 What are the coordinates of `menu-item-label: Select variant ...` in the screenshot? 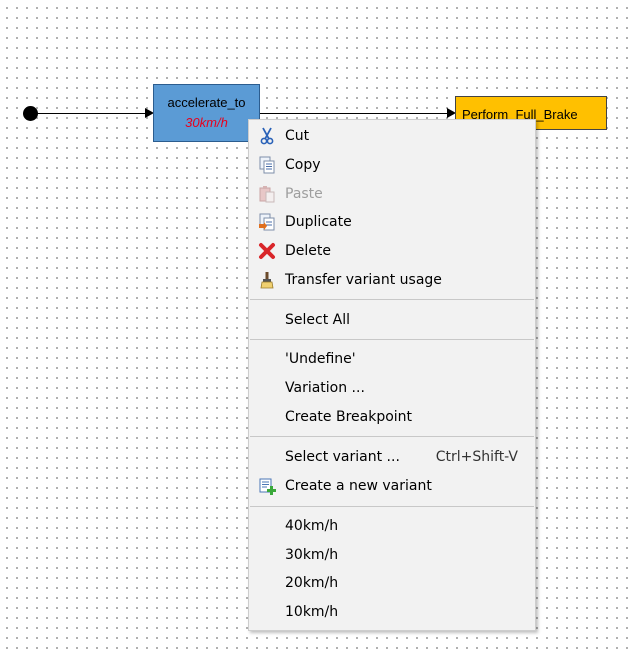 It's located at (342, 457).